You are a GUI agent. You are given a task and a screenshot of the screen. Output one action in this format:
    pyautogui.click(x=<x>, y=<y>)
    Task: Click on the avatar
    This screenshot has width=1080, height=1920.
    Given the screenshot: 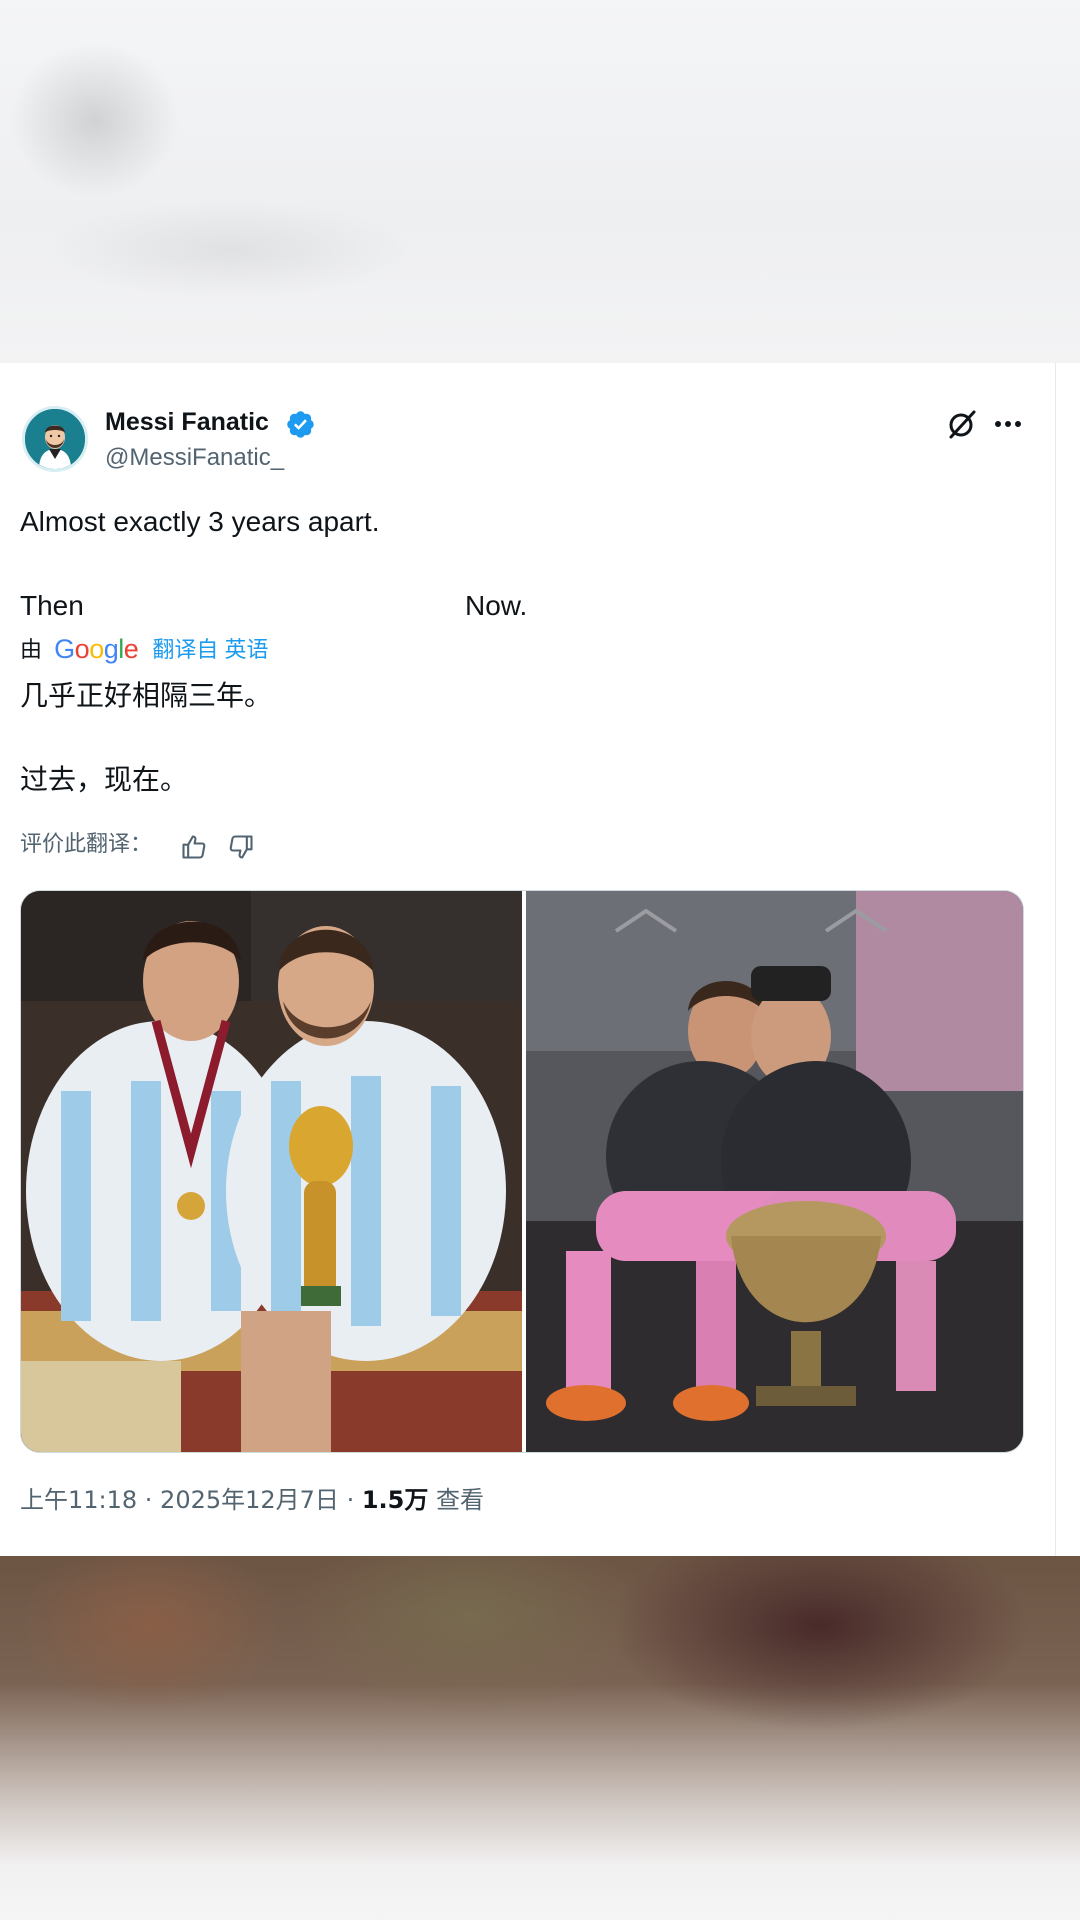 What is the action you would take?
    pyautogui.click(x=55, y=439)
    